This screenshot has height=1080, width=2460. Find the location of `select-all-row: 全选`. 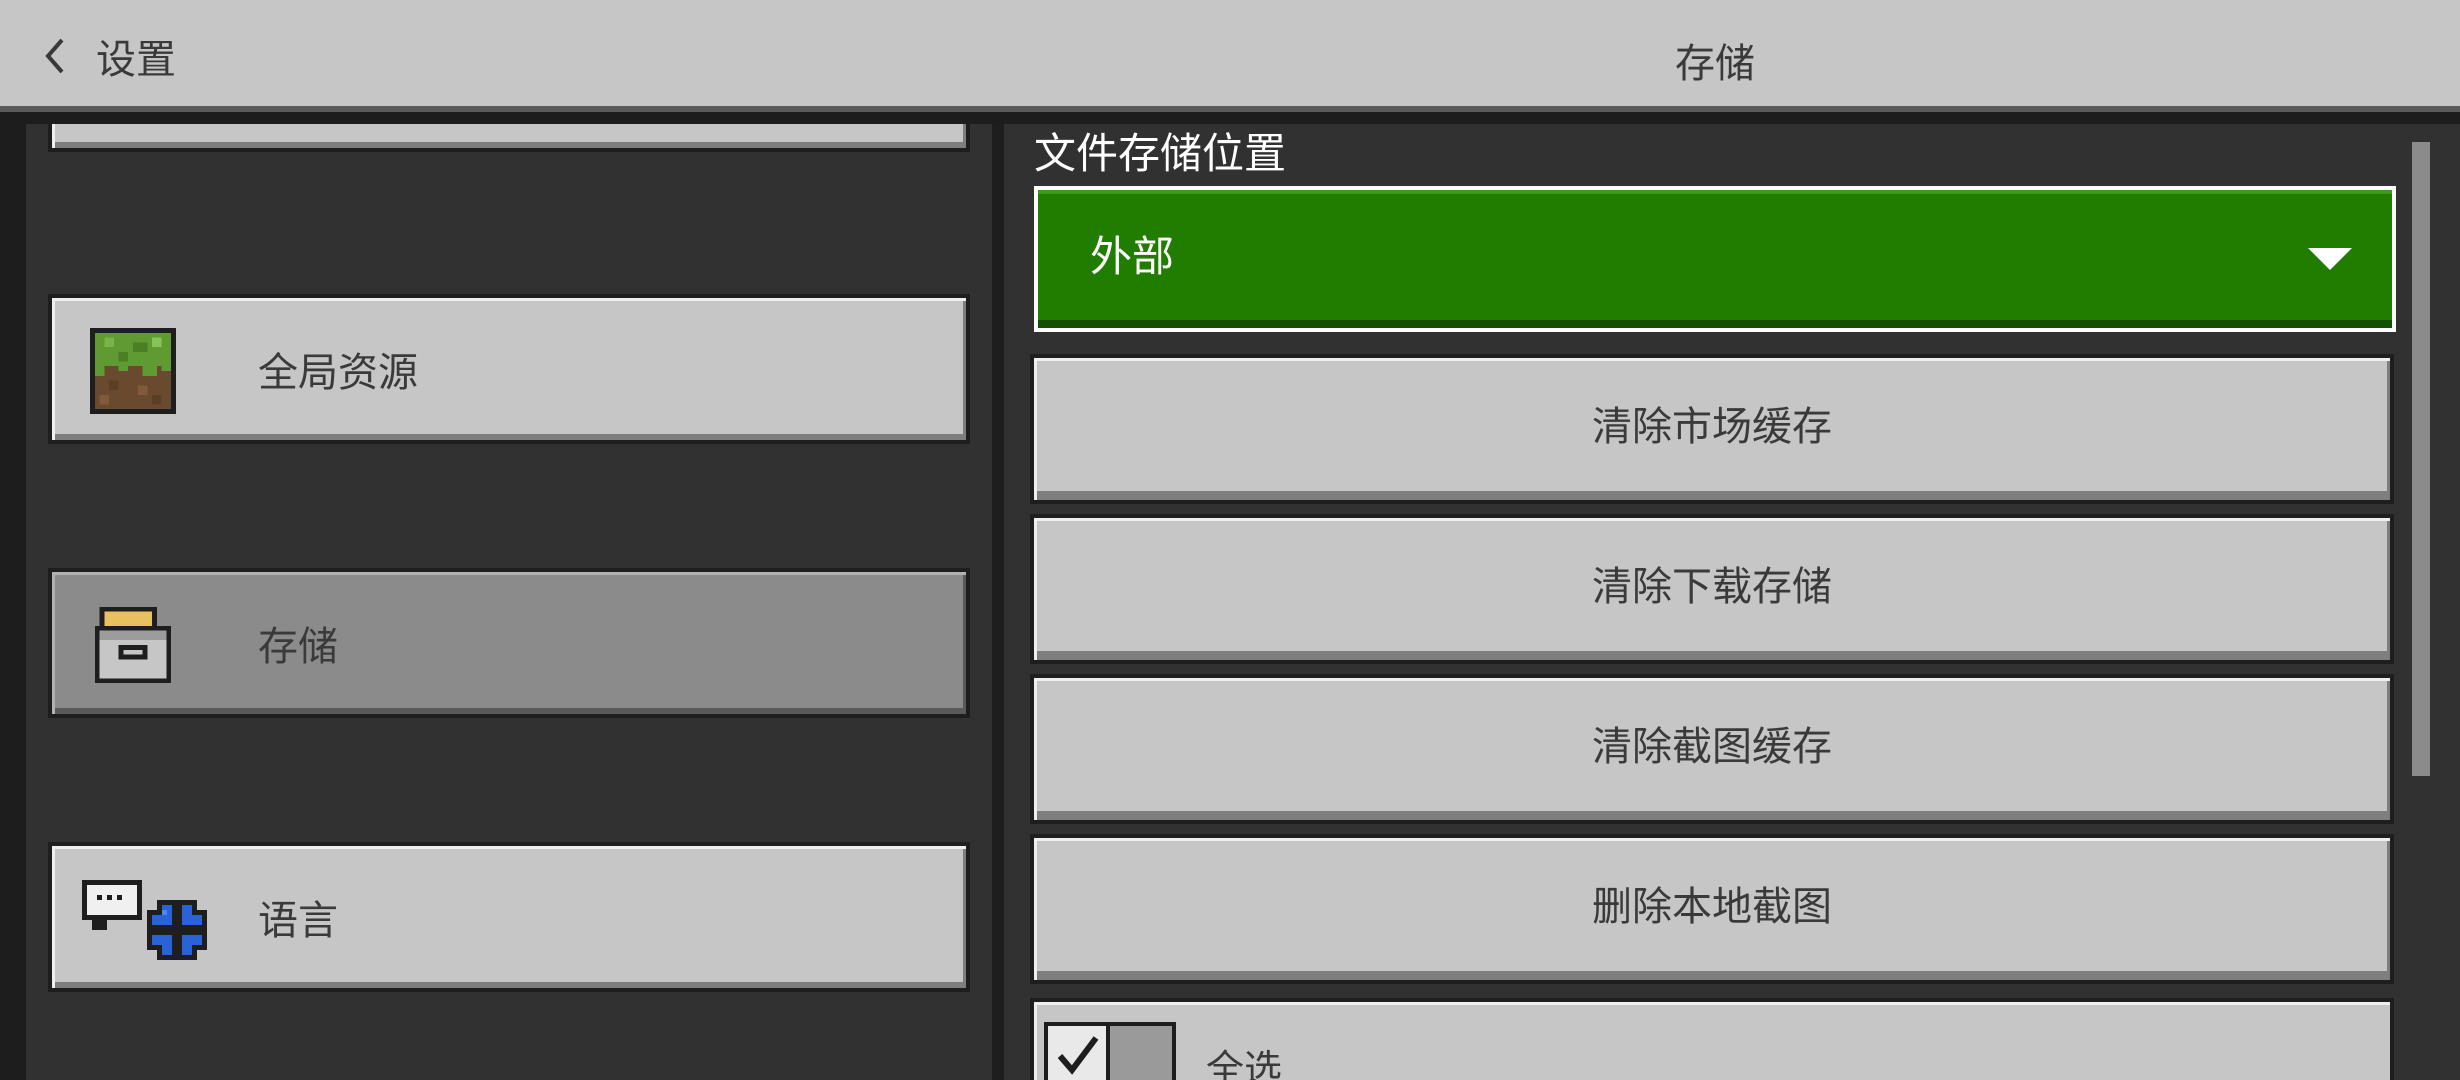

select-all-row: 全选 is located at coordinates (1712, 1039).